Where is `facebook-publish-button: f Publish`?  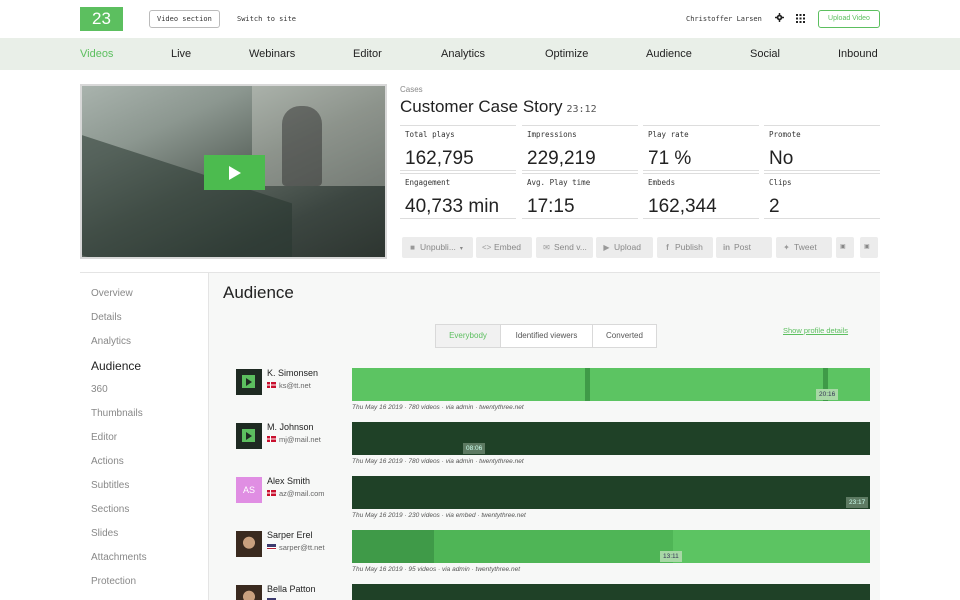 facebook-publish-button: f Publish is located at coordinates (685, 247).